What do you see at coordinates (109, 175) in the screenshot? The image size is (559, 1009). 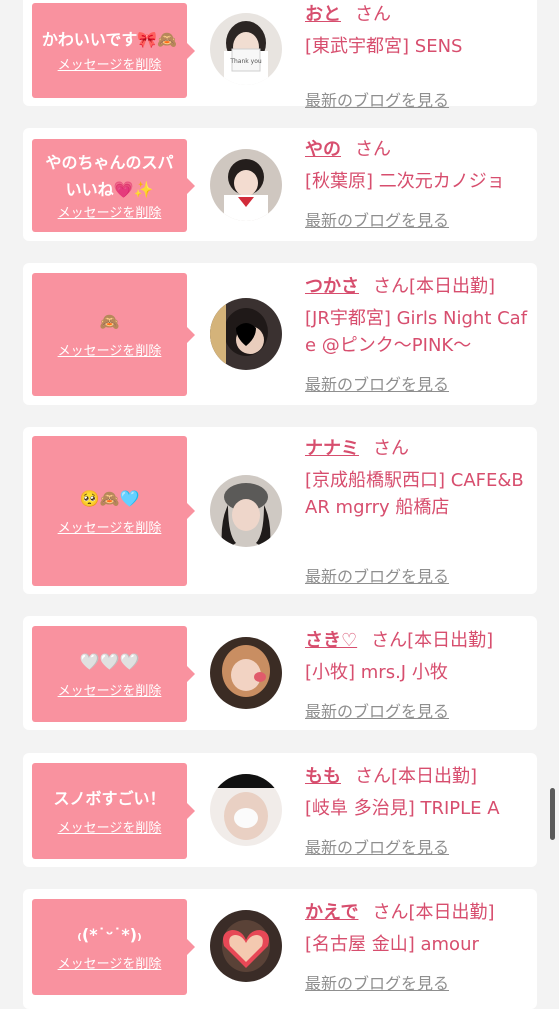 I see `message-text: やのちゃんのスパいいね💗✨` at bounding box center [109, 175].